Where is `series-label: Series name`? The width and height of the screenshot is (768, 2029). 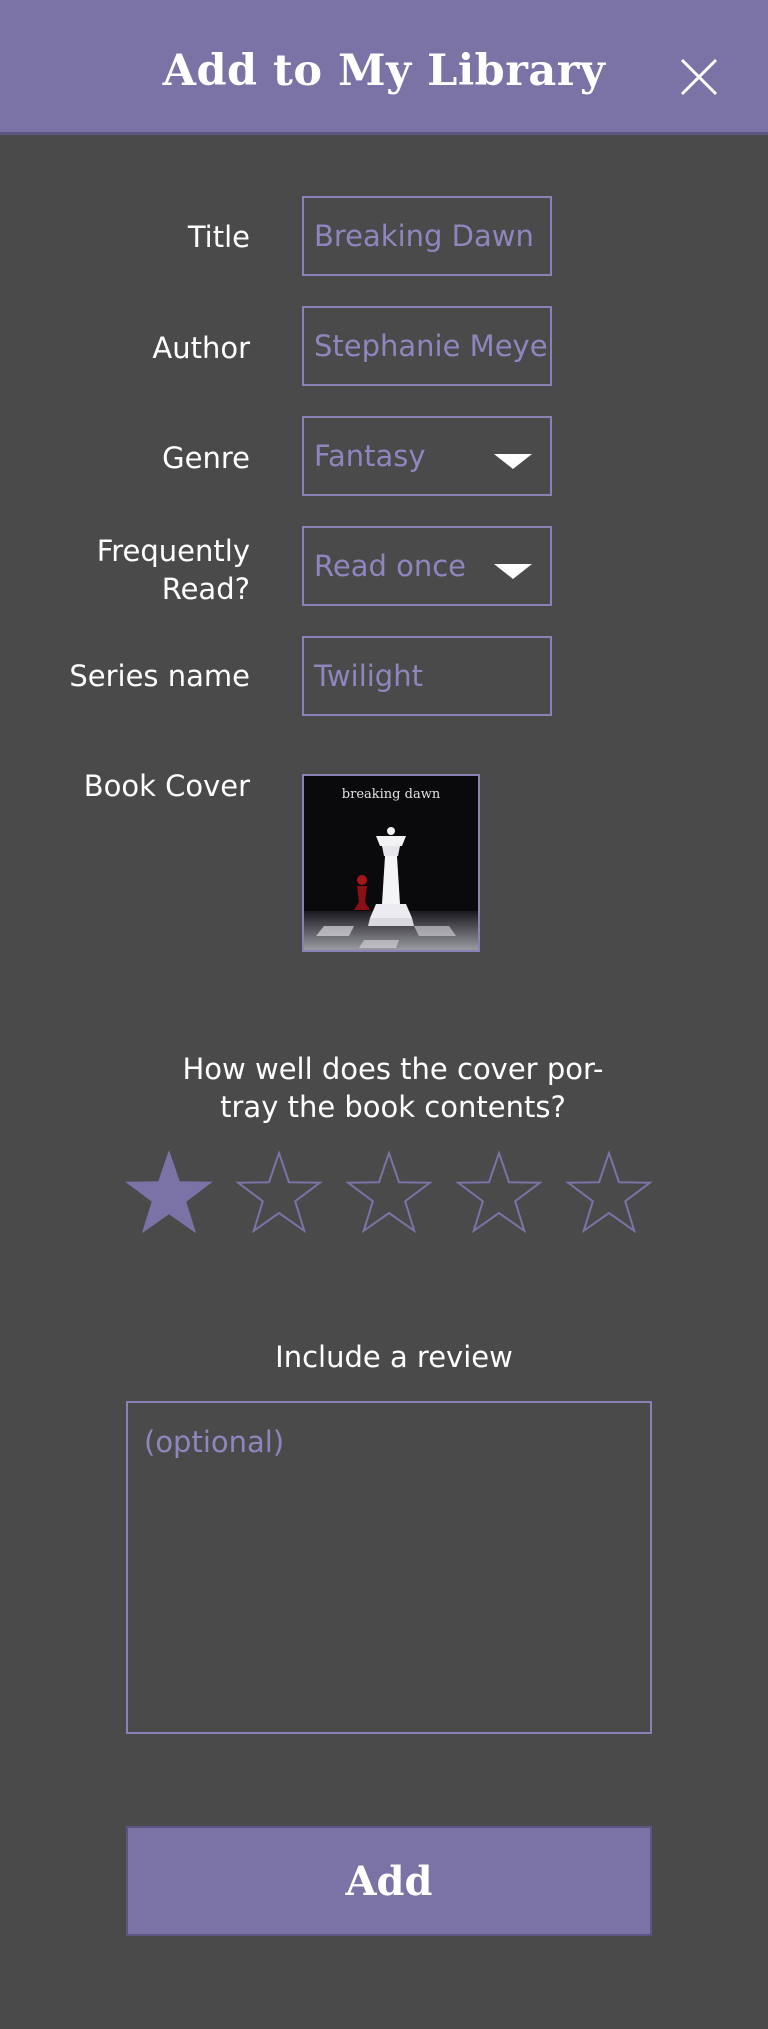
series-label: Series name is located at coordinates (159, 676).